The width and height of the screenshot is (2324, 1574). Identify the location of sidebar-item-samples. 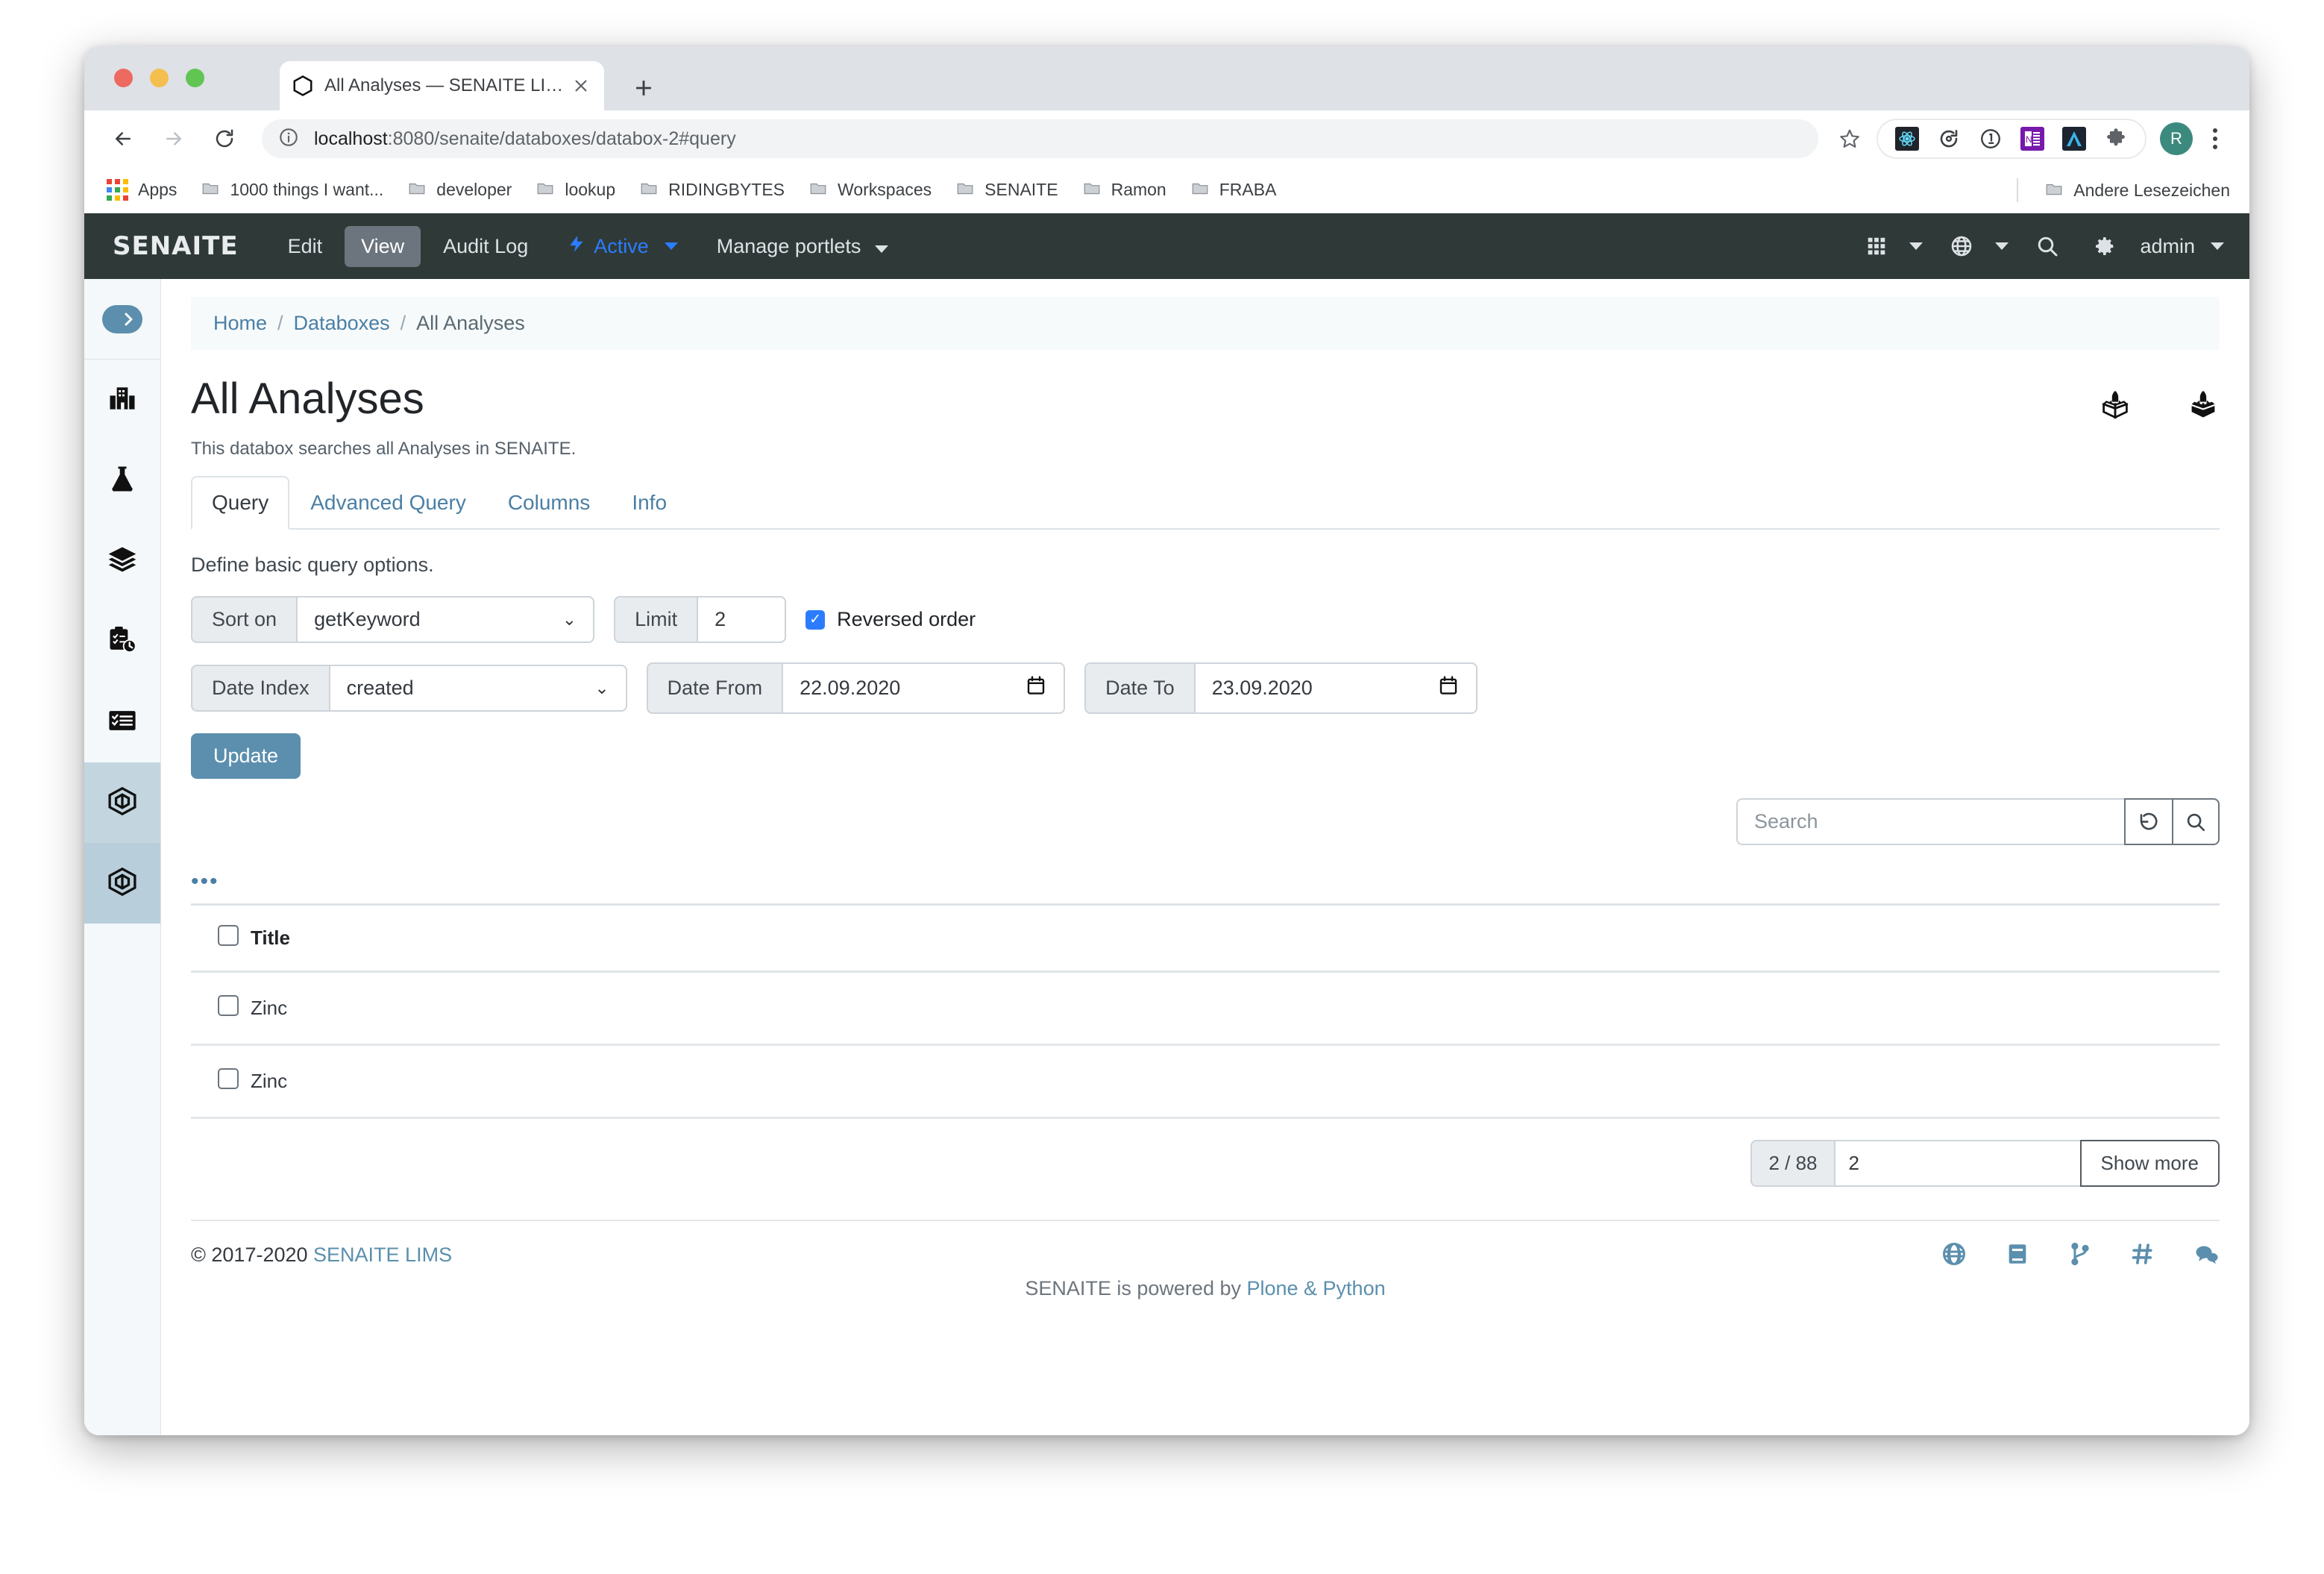
(122, 480).